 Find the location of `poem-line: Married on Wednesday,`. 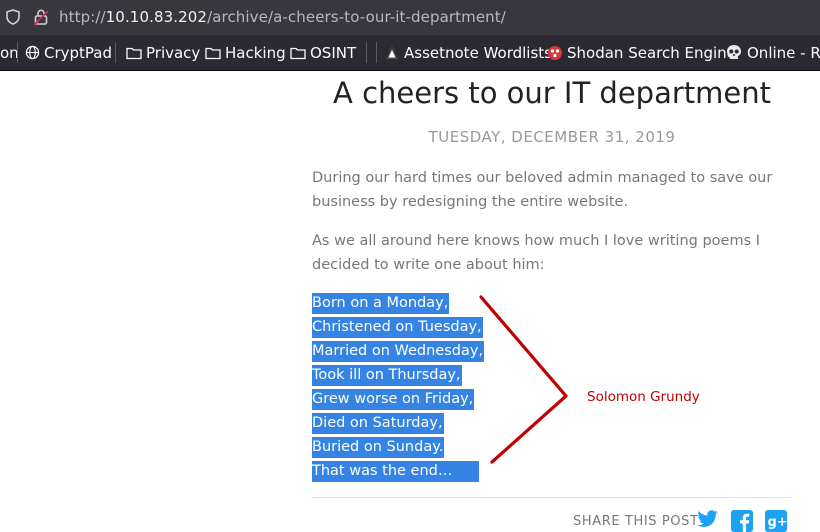

poem-line: Married on Wednesday, is located at coordinates (398, 351).